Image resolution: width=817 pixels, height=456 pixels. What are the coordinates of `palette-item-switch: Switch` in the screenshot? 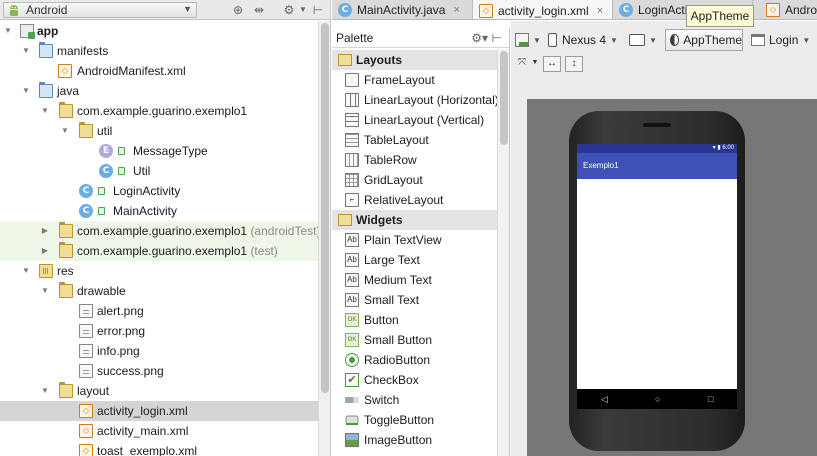 It's located at (414, 400).